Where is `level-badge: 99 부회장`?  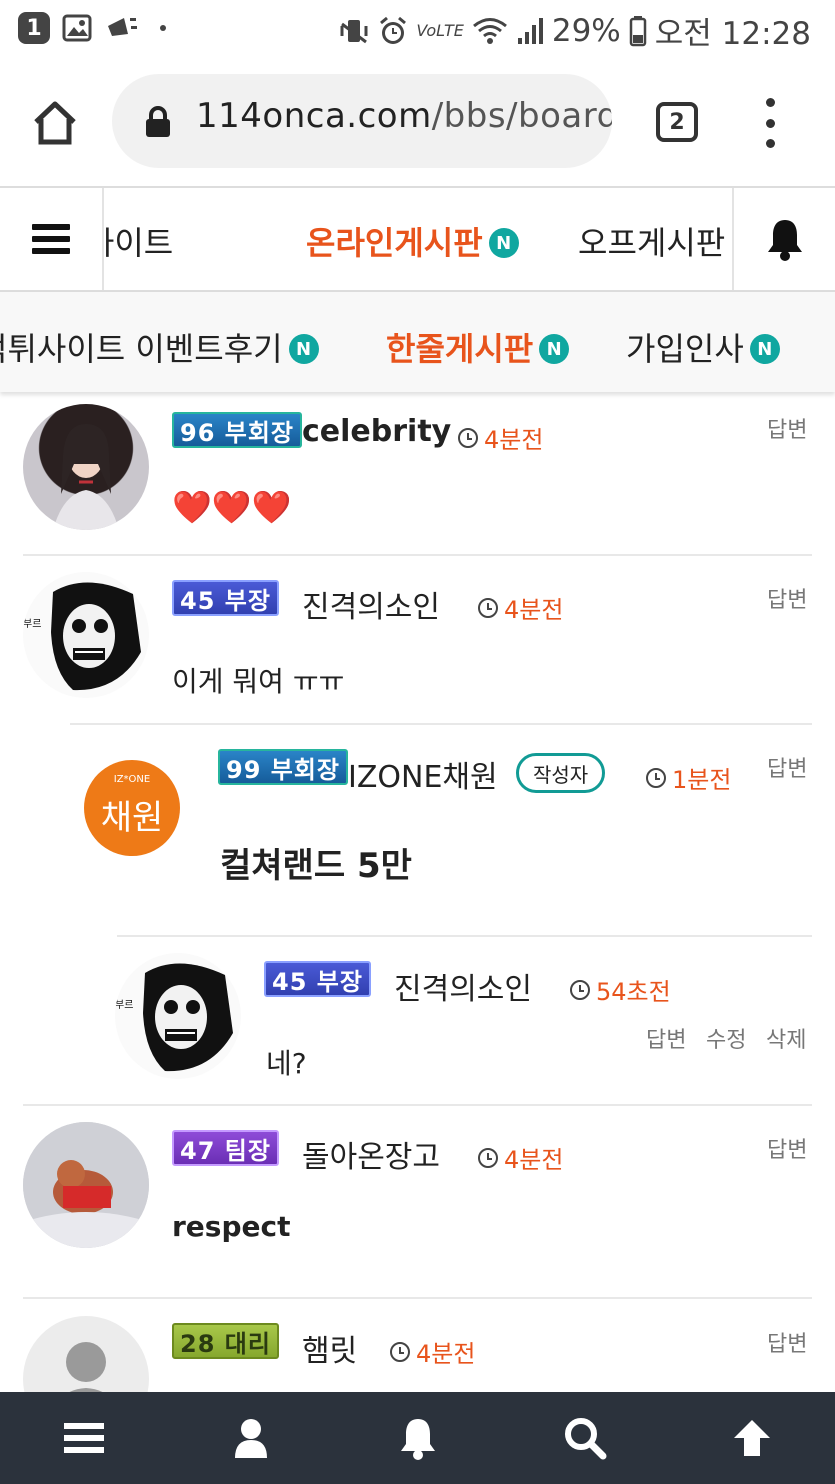 level-badge: 99 부회장 is located at coordinates (283, 767).